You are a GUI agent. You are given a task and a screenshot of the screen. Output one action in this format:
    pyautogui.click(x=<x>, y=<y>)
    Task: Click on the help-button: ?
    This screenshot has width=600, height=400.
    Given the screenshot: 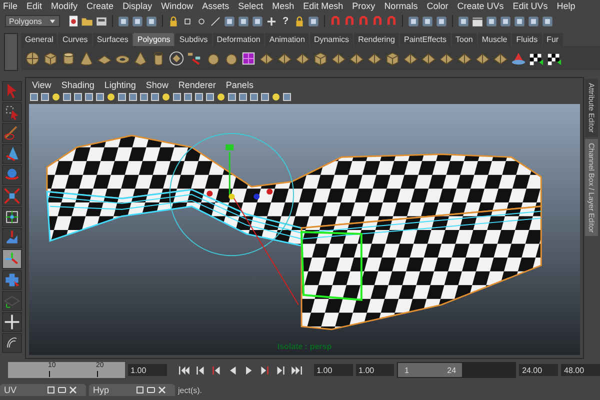 What is the action you would take?
    pyautogui.click(x=285, y=21)
    